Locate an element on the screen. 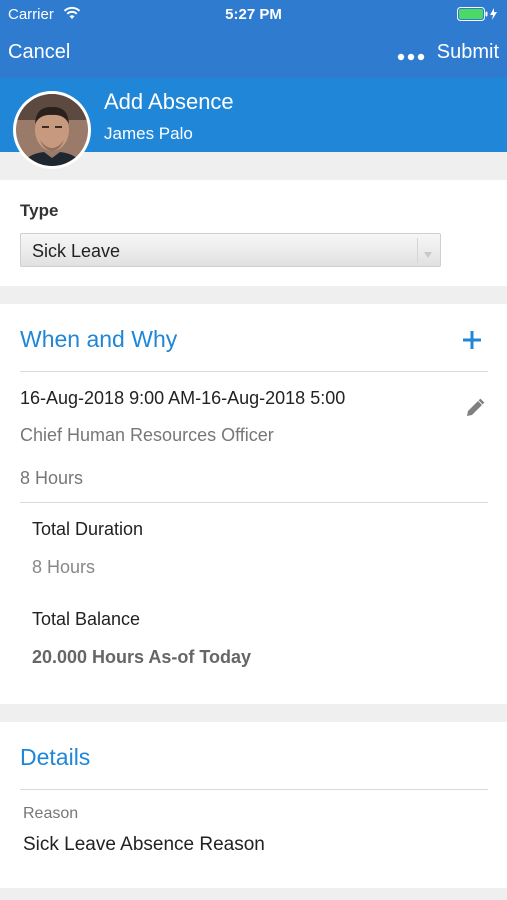 The image size is (507, 900). total-duration-label: Total Duration is located at coordinates (88, 529).